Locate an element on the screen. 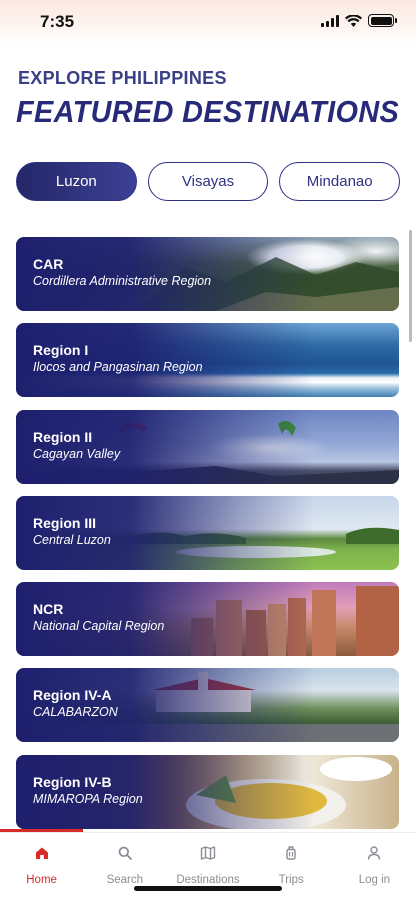  region-name: Region I is located at coordinates (61, 350).